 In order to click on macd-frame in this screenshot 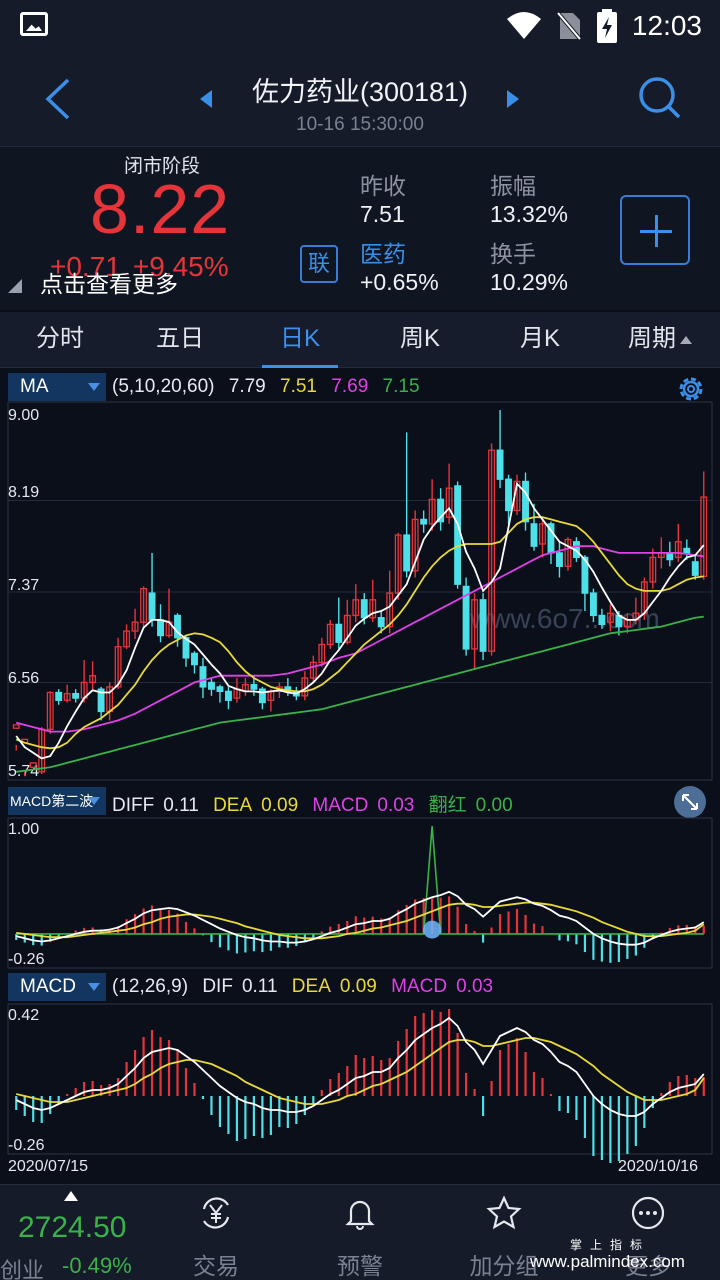, I will do `click(360, 1079)`.